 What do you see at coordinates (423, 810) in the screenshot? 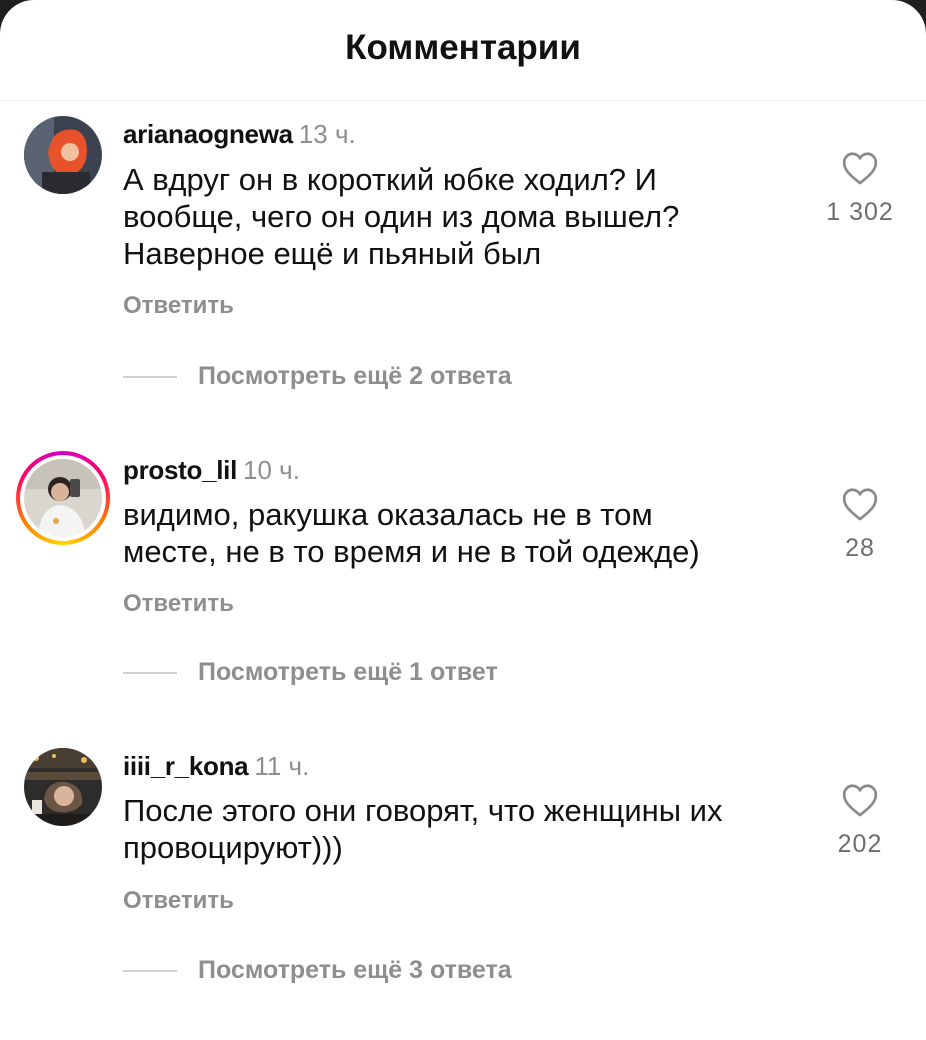
I see `comment-text-line: После этого они говорят, что женщины их` at bounding box center [423, 810].